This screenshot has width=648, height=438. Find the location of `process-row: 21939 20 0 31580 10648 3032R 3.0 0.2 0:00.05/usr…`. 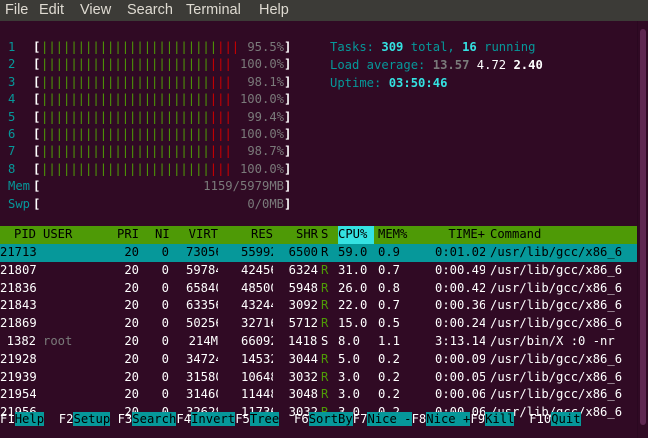

process-row: 21939 20 0 31580 10648 3032R 3.0 0.2 0:00.05/usr… is located at coordinates (318, 378).